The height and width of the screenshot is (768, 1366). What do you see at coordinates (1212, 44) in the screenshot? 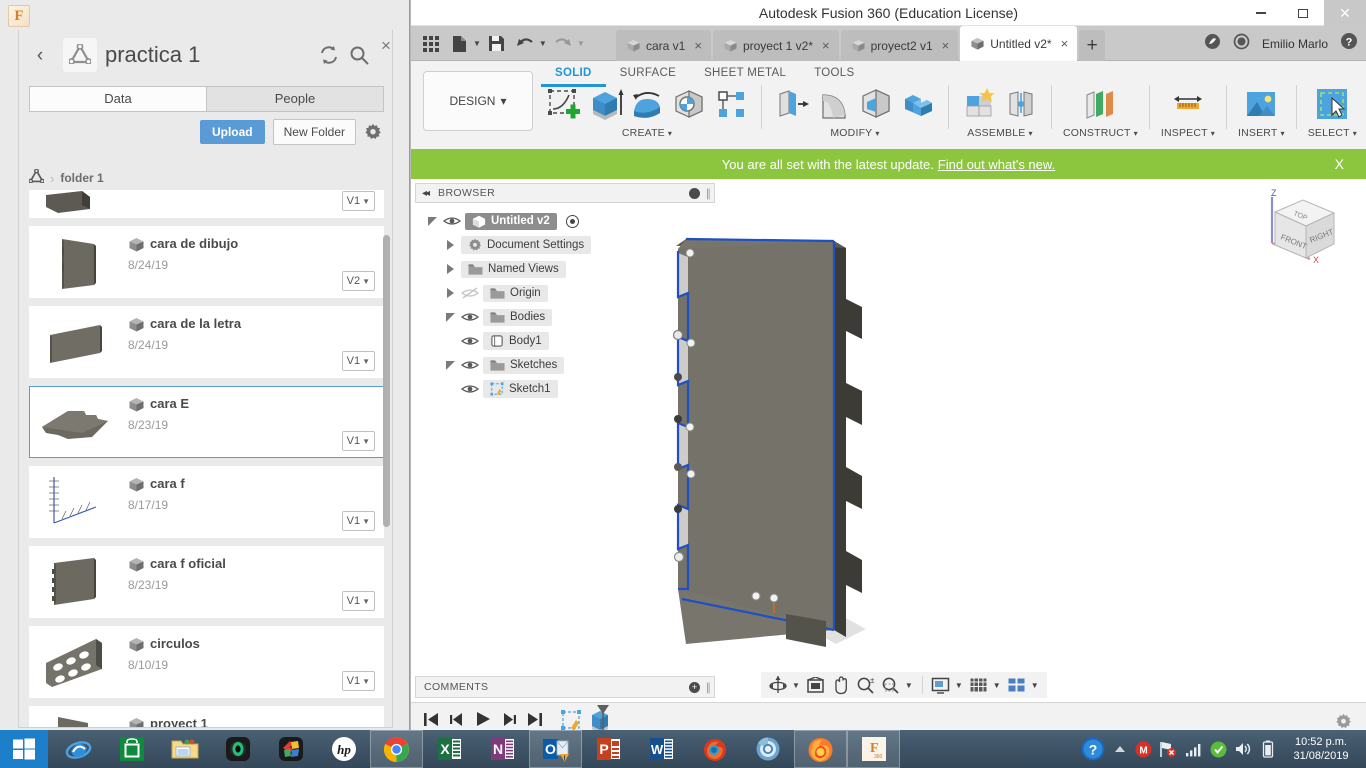
I see `extensions-icon` at bounding box center [1212, 44].